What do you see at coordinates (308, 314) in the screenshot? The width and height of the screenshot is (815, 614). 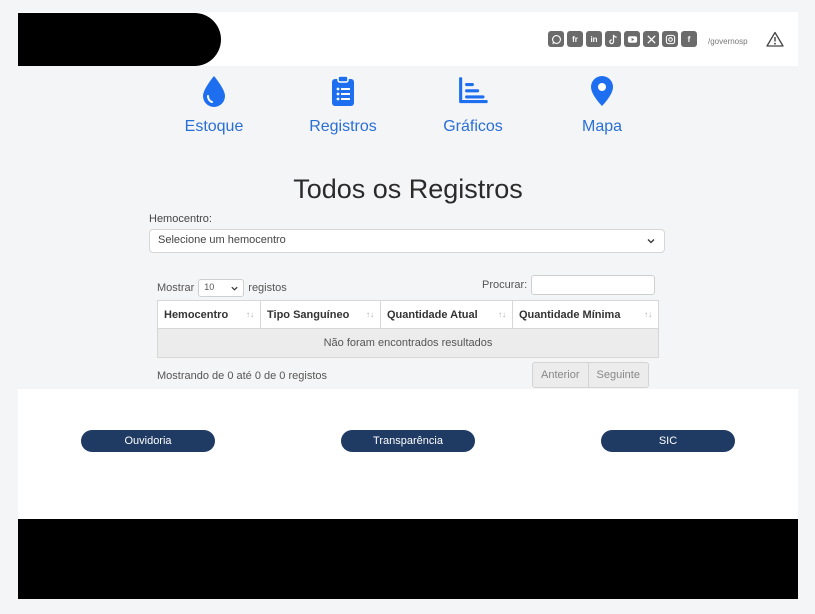 I see `column-header-label: Tipo Sanguíneo` at bounding box center [308, 314].